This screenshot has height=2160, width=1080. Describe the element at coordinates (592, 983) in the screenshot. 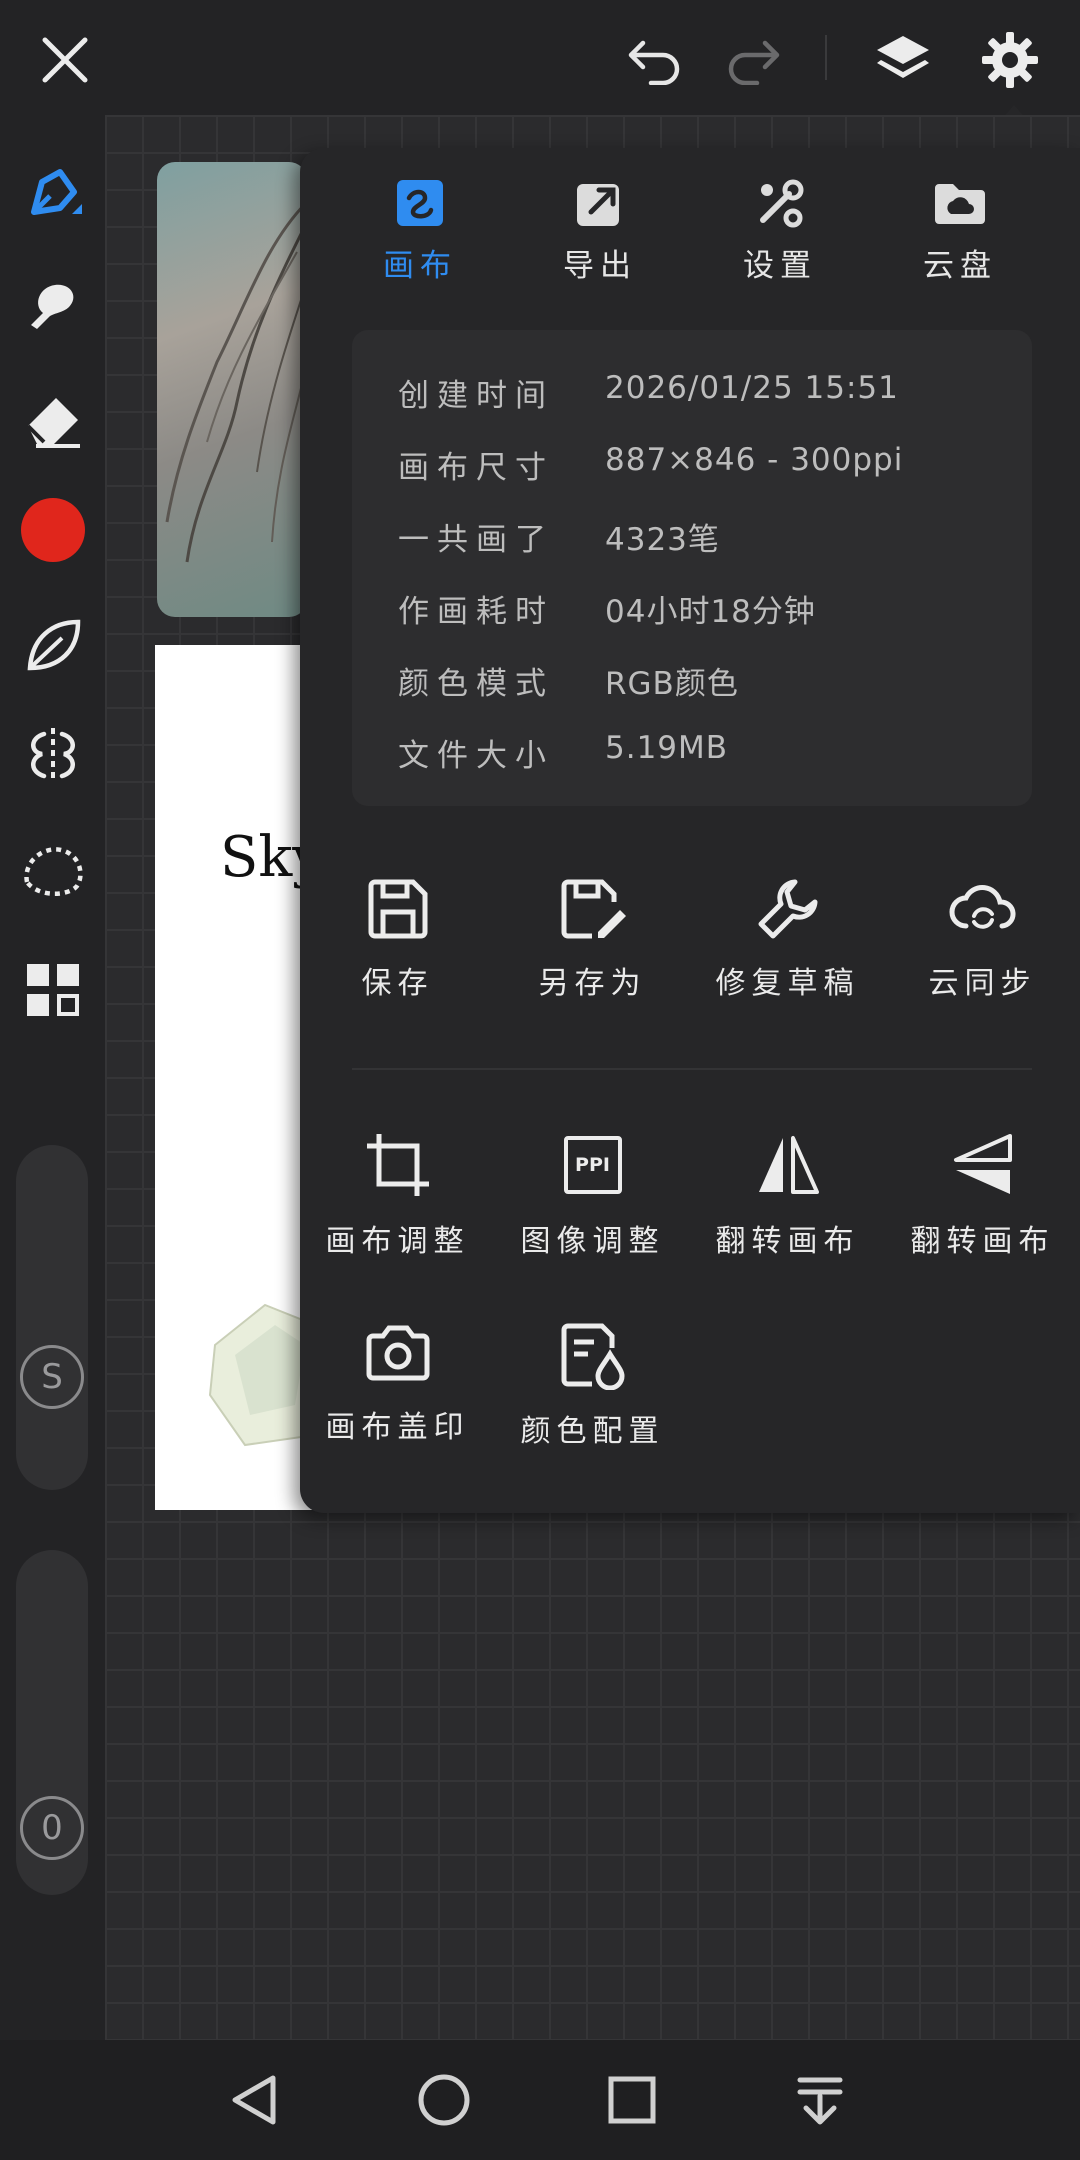

I see `action-label: 另存为` at that location.